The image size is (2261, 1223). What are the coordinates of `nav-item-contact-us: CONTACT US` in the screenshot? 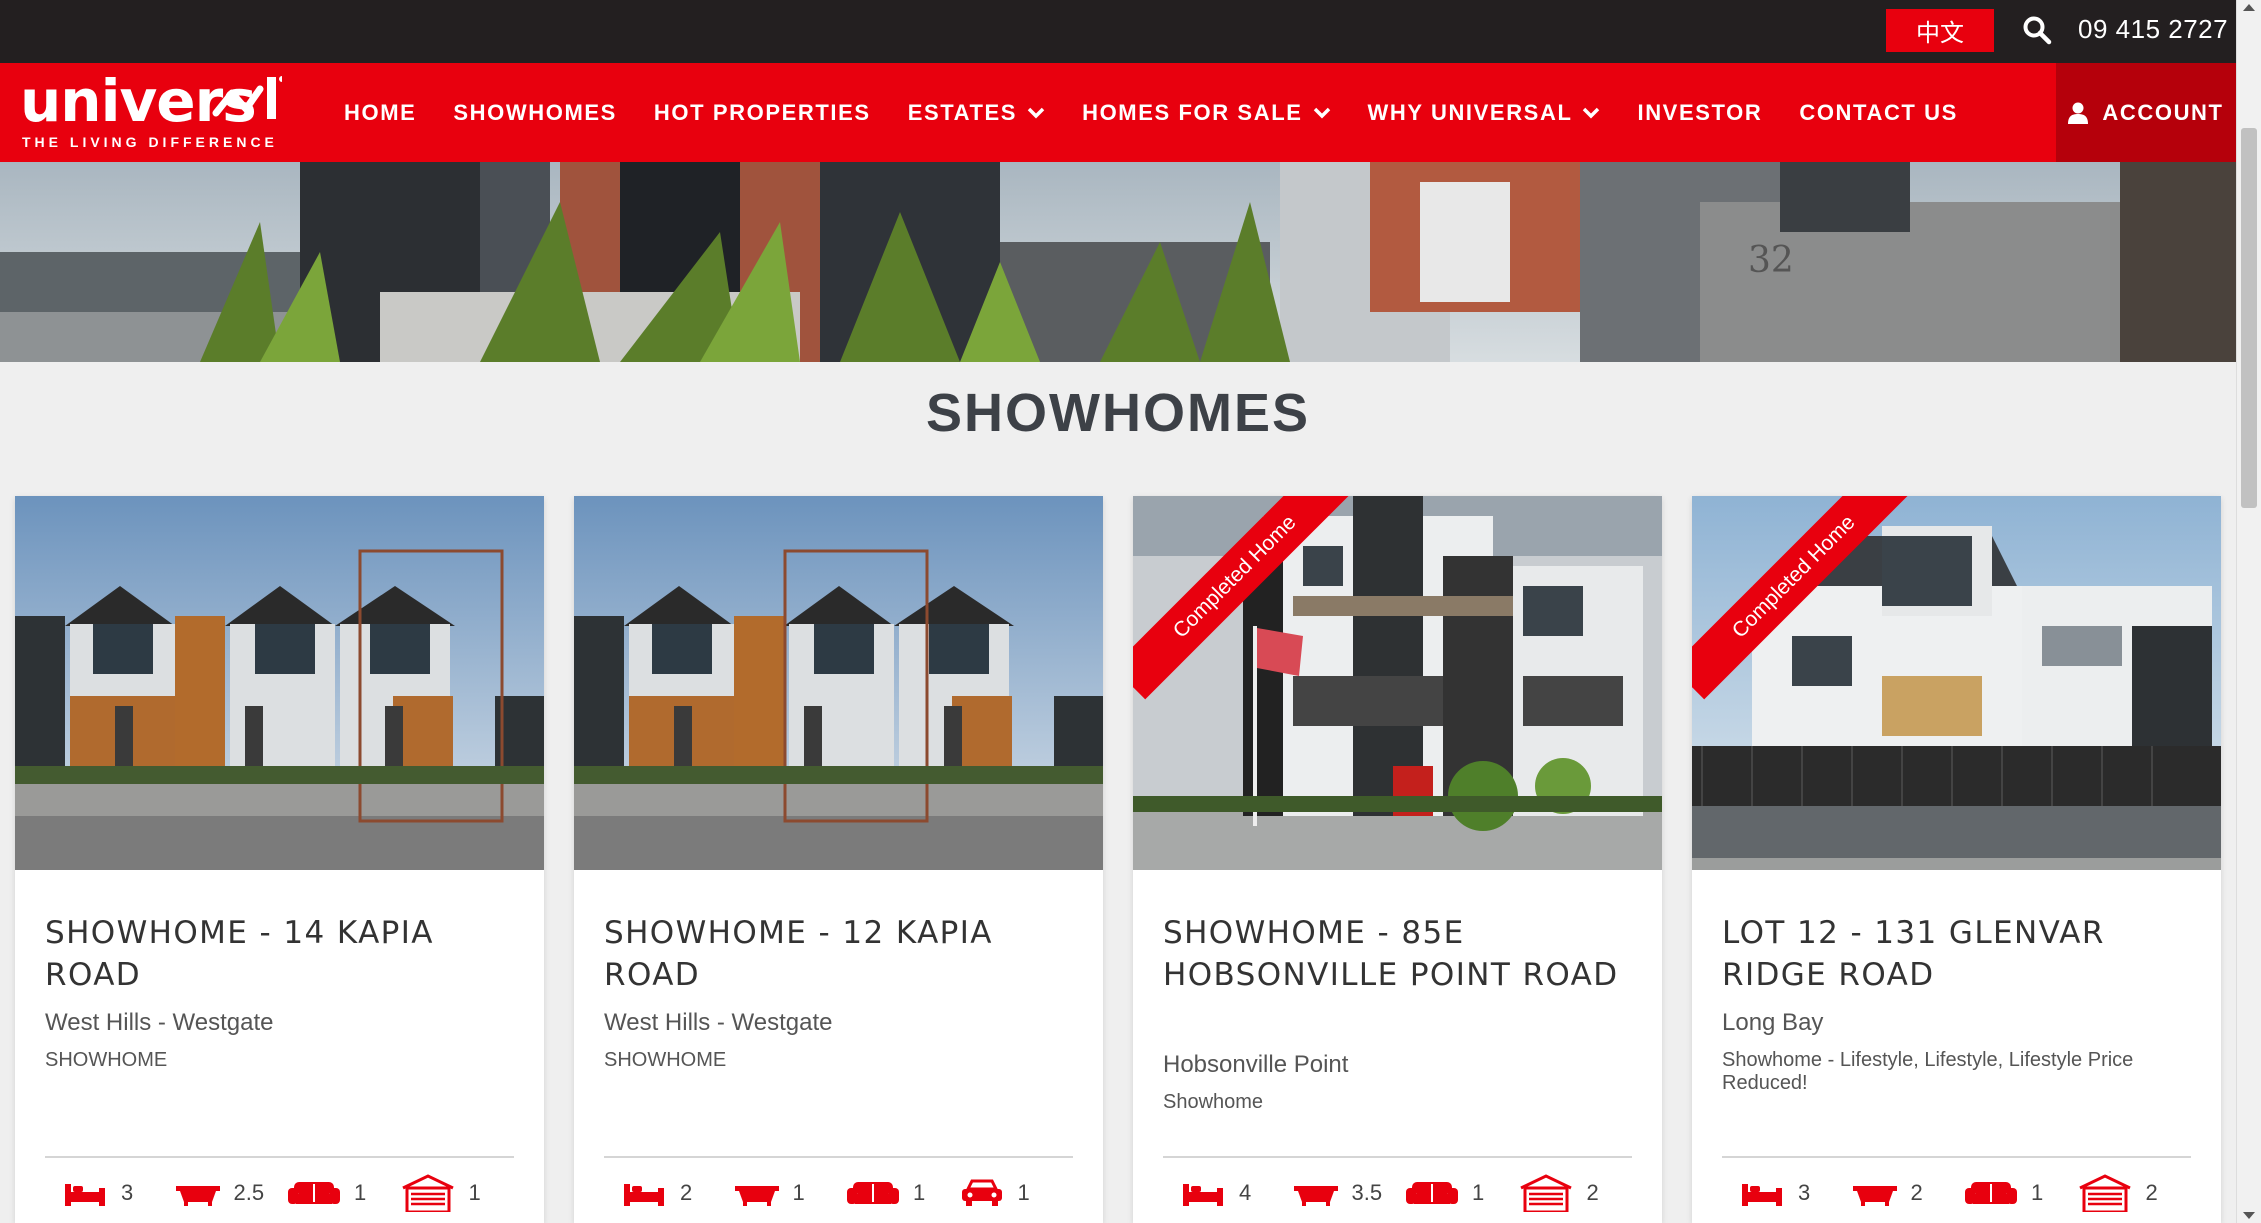 It's located at (1878, 113).